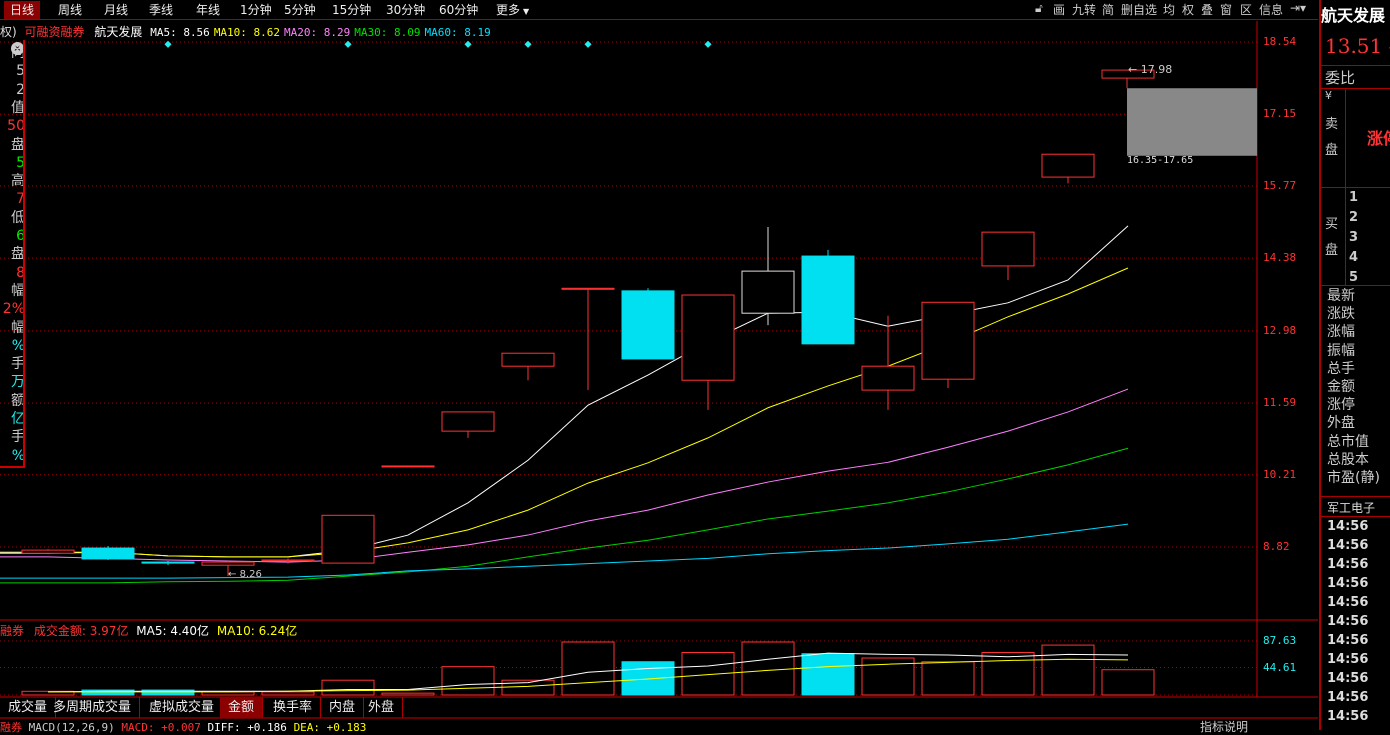 Image resolution: width=1390 pixels, height=735 pixels. Describe the element at coordinates (1341, 405) in the screenshot. I see `quote-field-label: 涨停` at that location.